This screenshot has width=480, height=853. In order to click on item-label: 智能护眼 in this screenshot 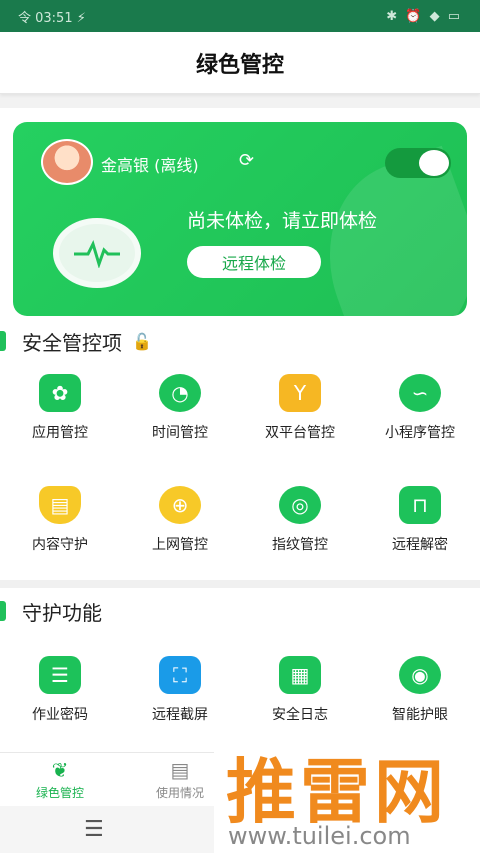, I will do `click(420, 715)`.